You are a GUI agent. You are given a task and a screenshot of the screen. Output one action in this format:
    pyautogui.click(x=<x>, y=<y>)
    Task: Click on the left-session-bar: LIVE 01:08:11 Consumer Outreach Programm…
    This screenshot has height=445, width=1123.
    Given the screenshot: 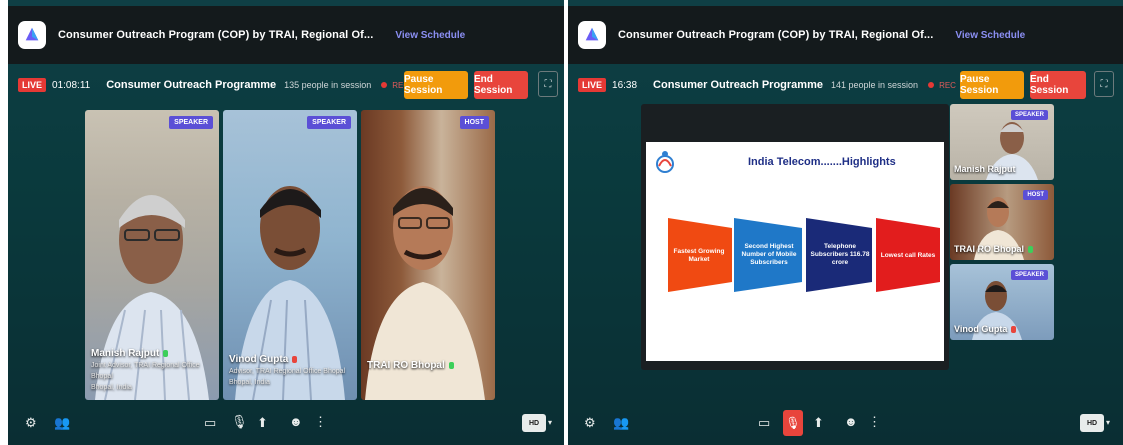 What is the action you would take?
    pyautogui.click(x=286, y=85)
    